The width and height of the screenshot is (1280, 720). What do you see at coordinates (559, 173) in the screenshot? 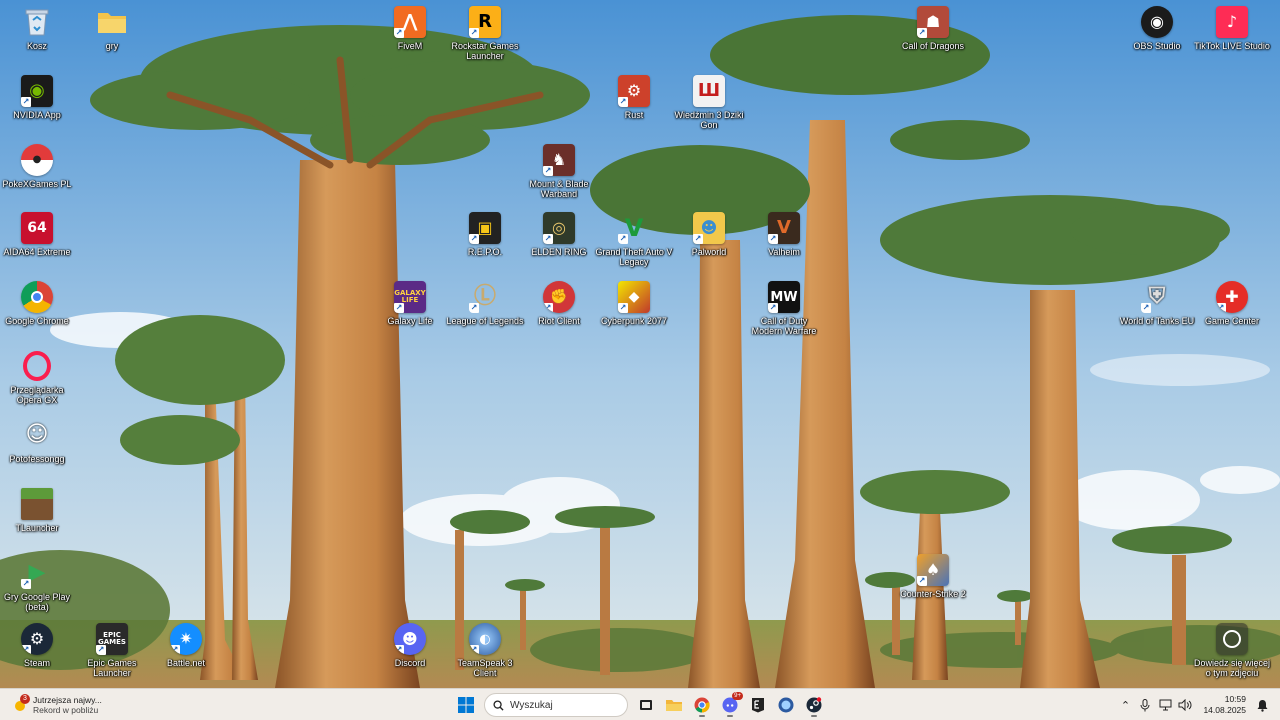
I see `desktop-icon-mount-blade: ♞ ↗ Mount & Blade Warband` at bounding box center [559, 173].